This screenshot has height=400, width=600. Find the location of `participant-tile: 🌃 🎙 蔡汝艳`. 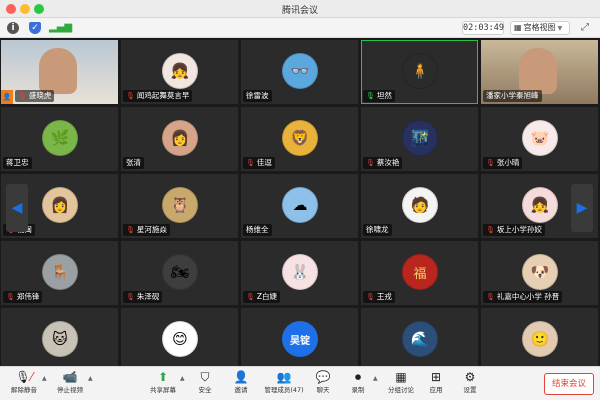

participant-tile: 🌃 🎙 蔡汝艳 is located at coordinates (419, 139).